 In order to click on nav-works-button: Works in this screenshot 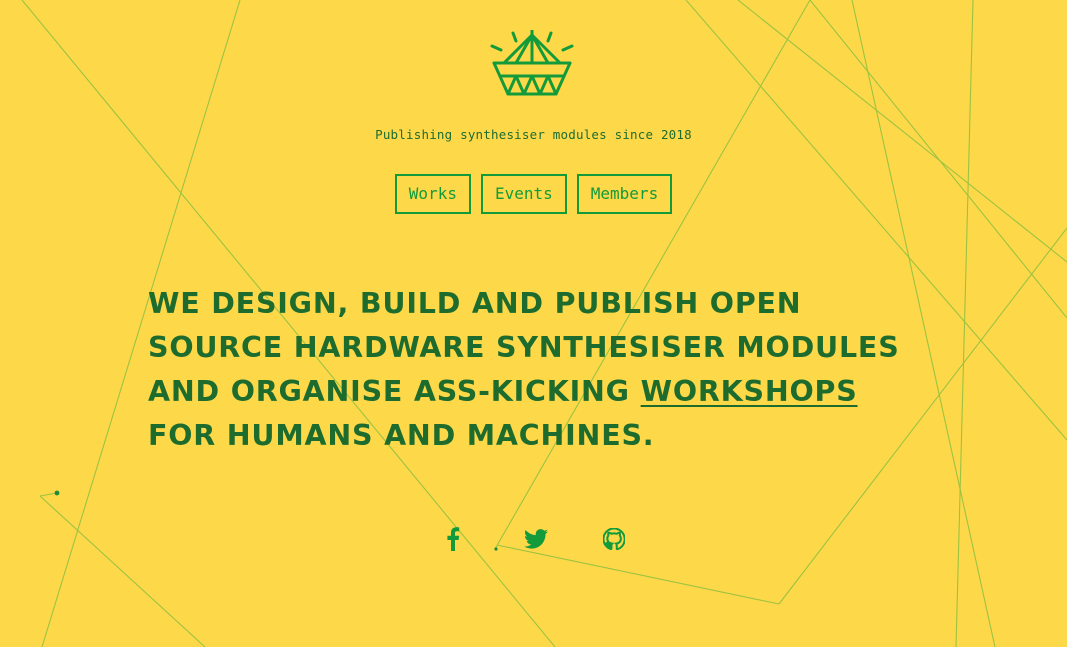, I will do `click(432, 194)`.